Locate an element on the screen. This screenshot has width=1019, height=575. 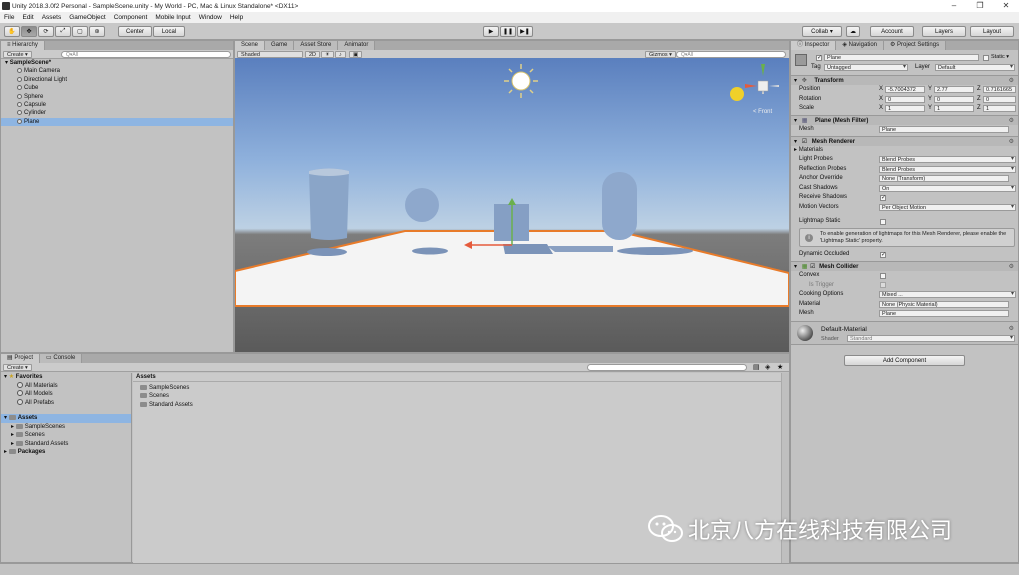
capsule-object is located at coordinates (619, 206).